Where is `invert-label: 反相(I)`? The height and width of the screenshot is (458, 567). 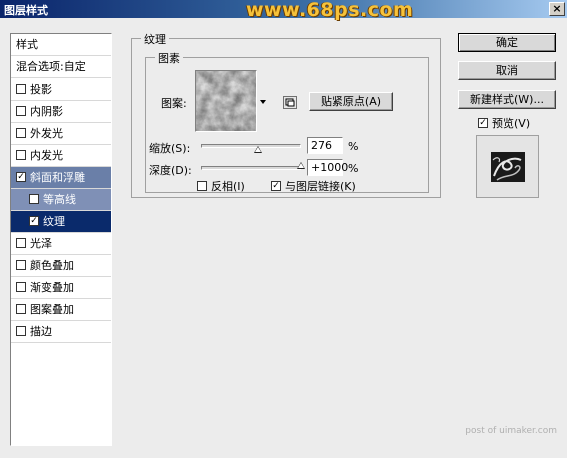
invert-label: 反相(I) is located at coordinates (228, 186).